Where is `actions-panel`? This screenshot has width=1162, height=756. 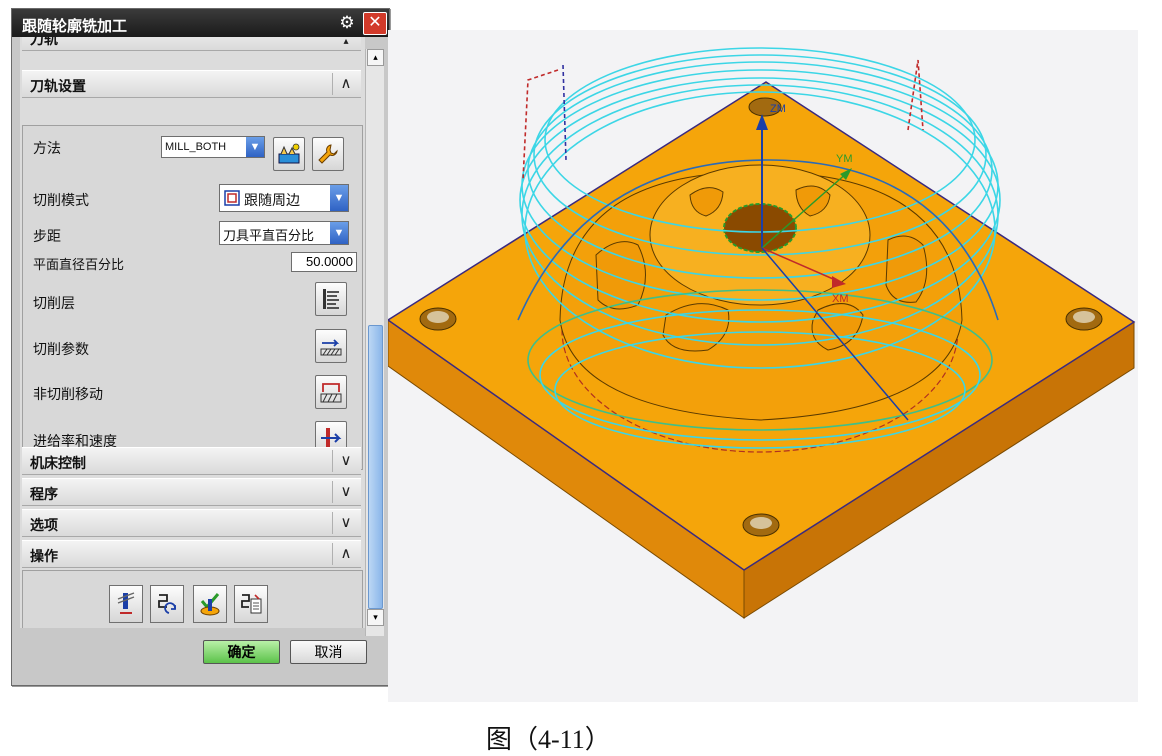 actions-panel is located at coordinates (192, 599).